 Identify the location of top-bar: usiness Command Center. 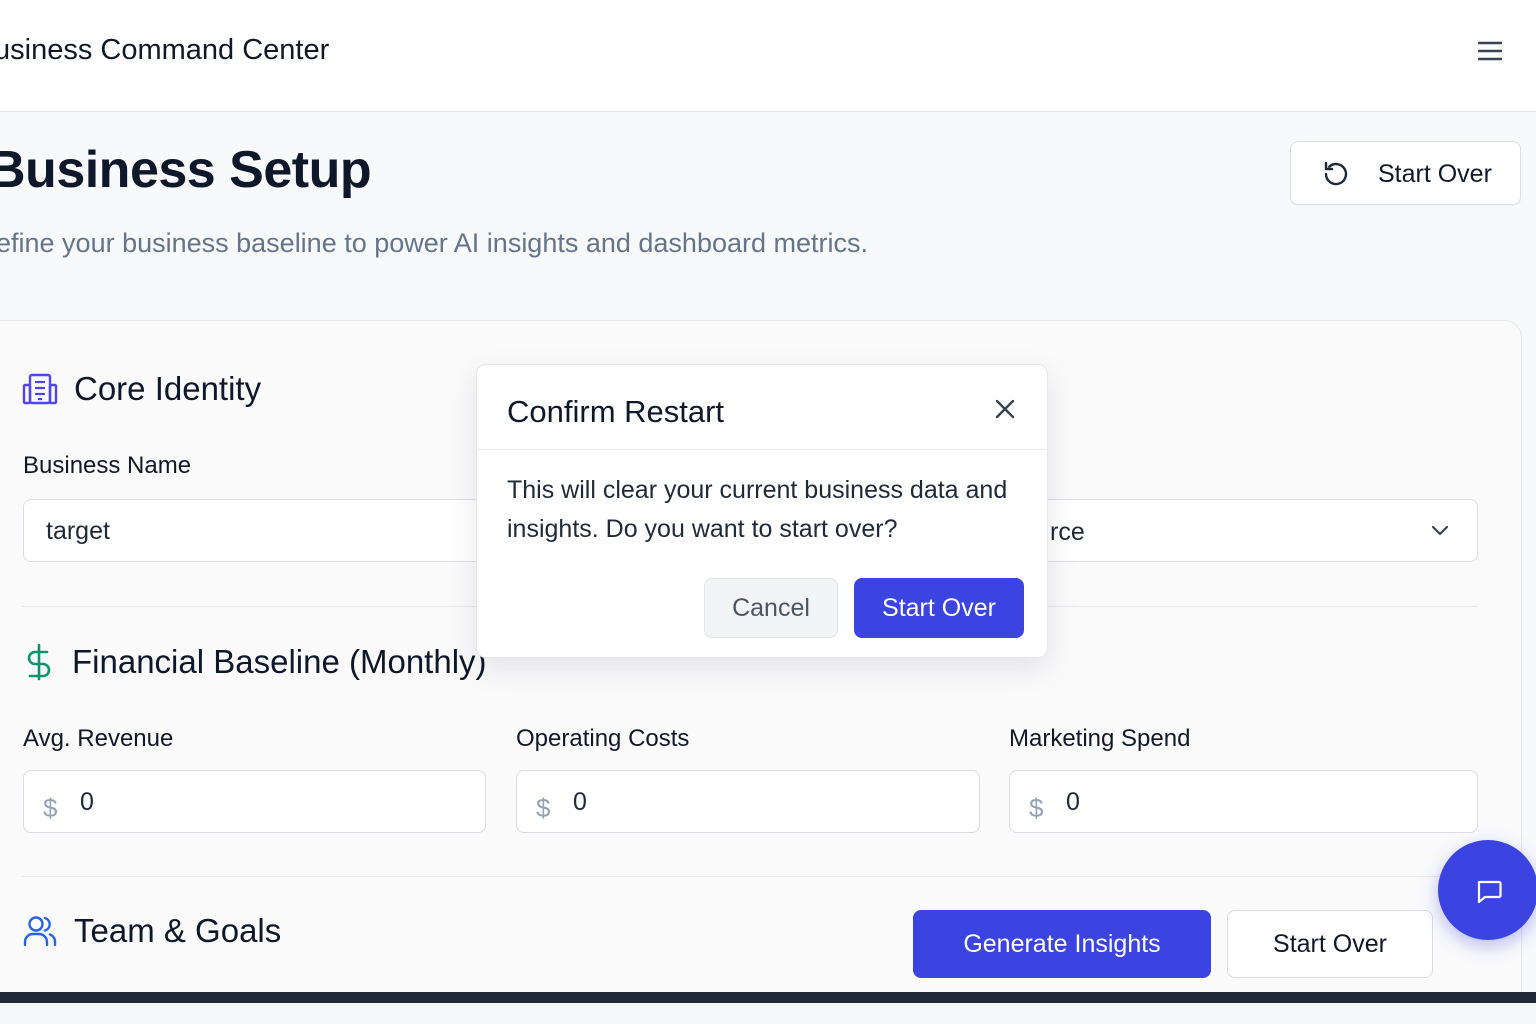
(768, 56).